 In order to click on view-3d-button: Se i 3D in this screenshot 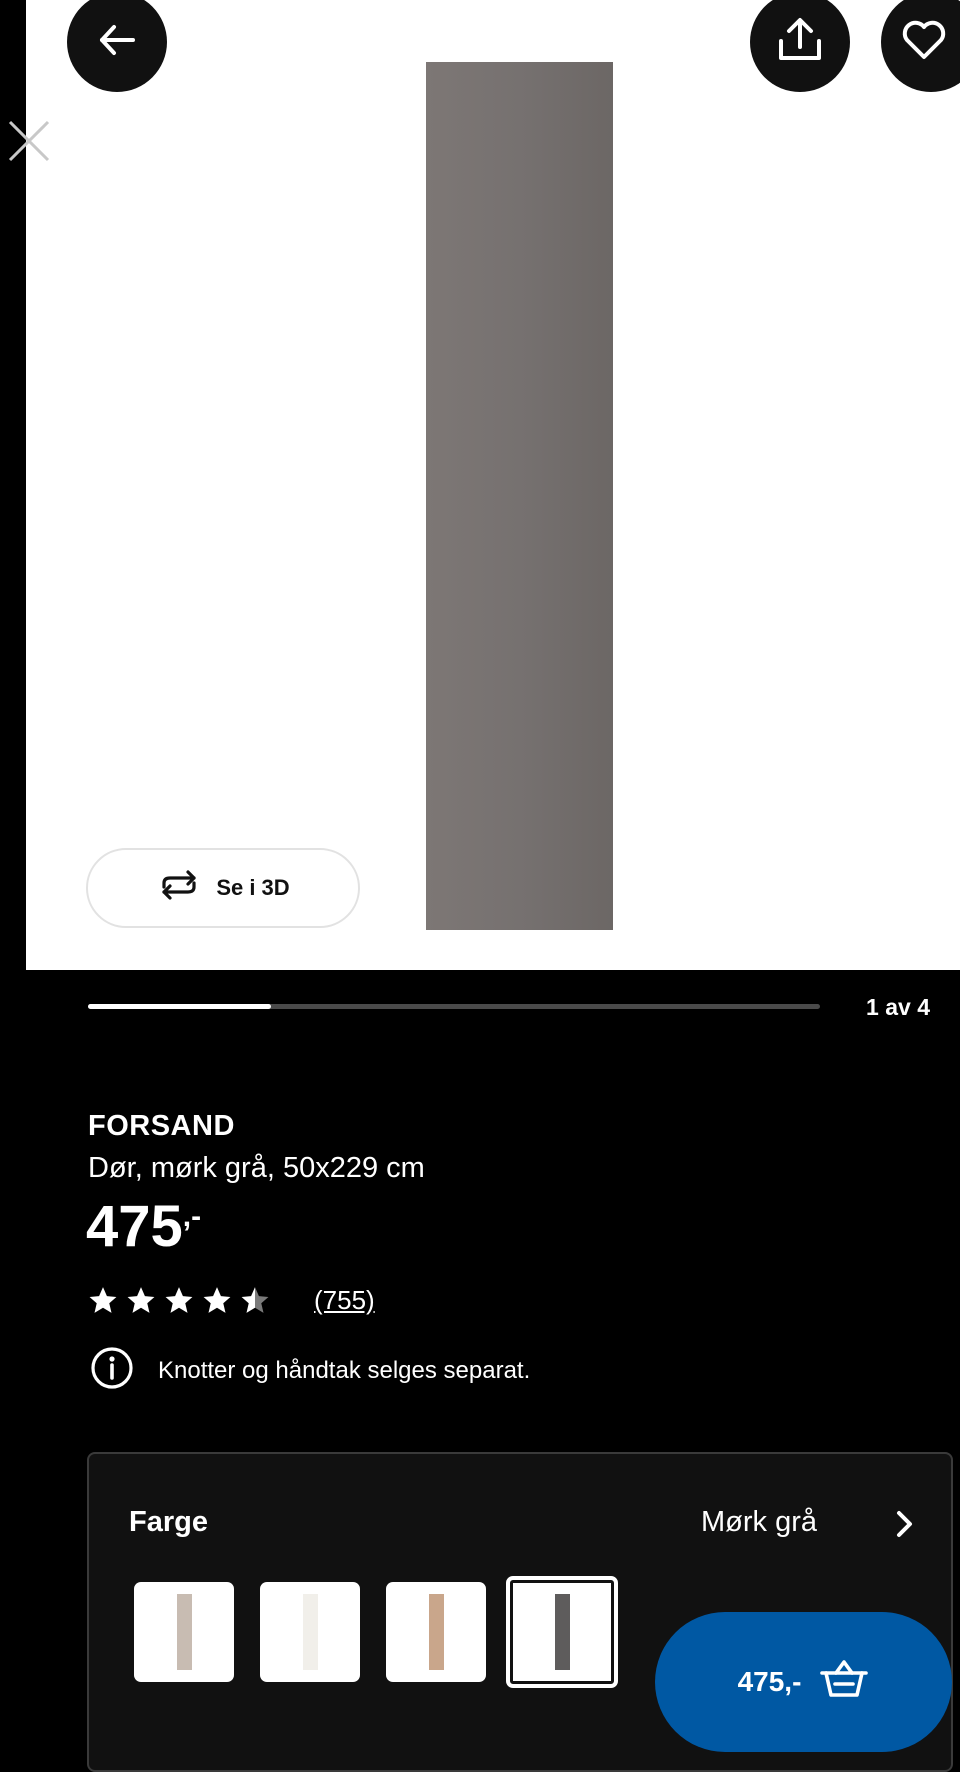, I will do `click(223, 888)`.